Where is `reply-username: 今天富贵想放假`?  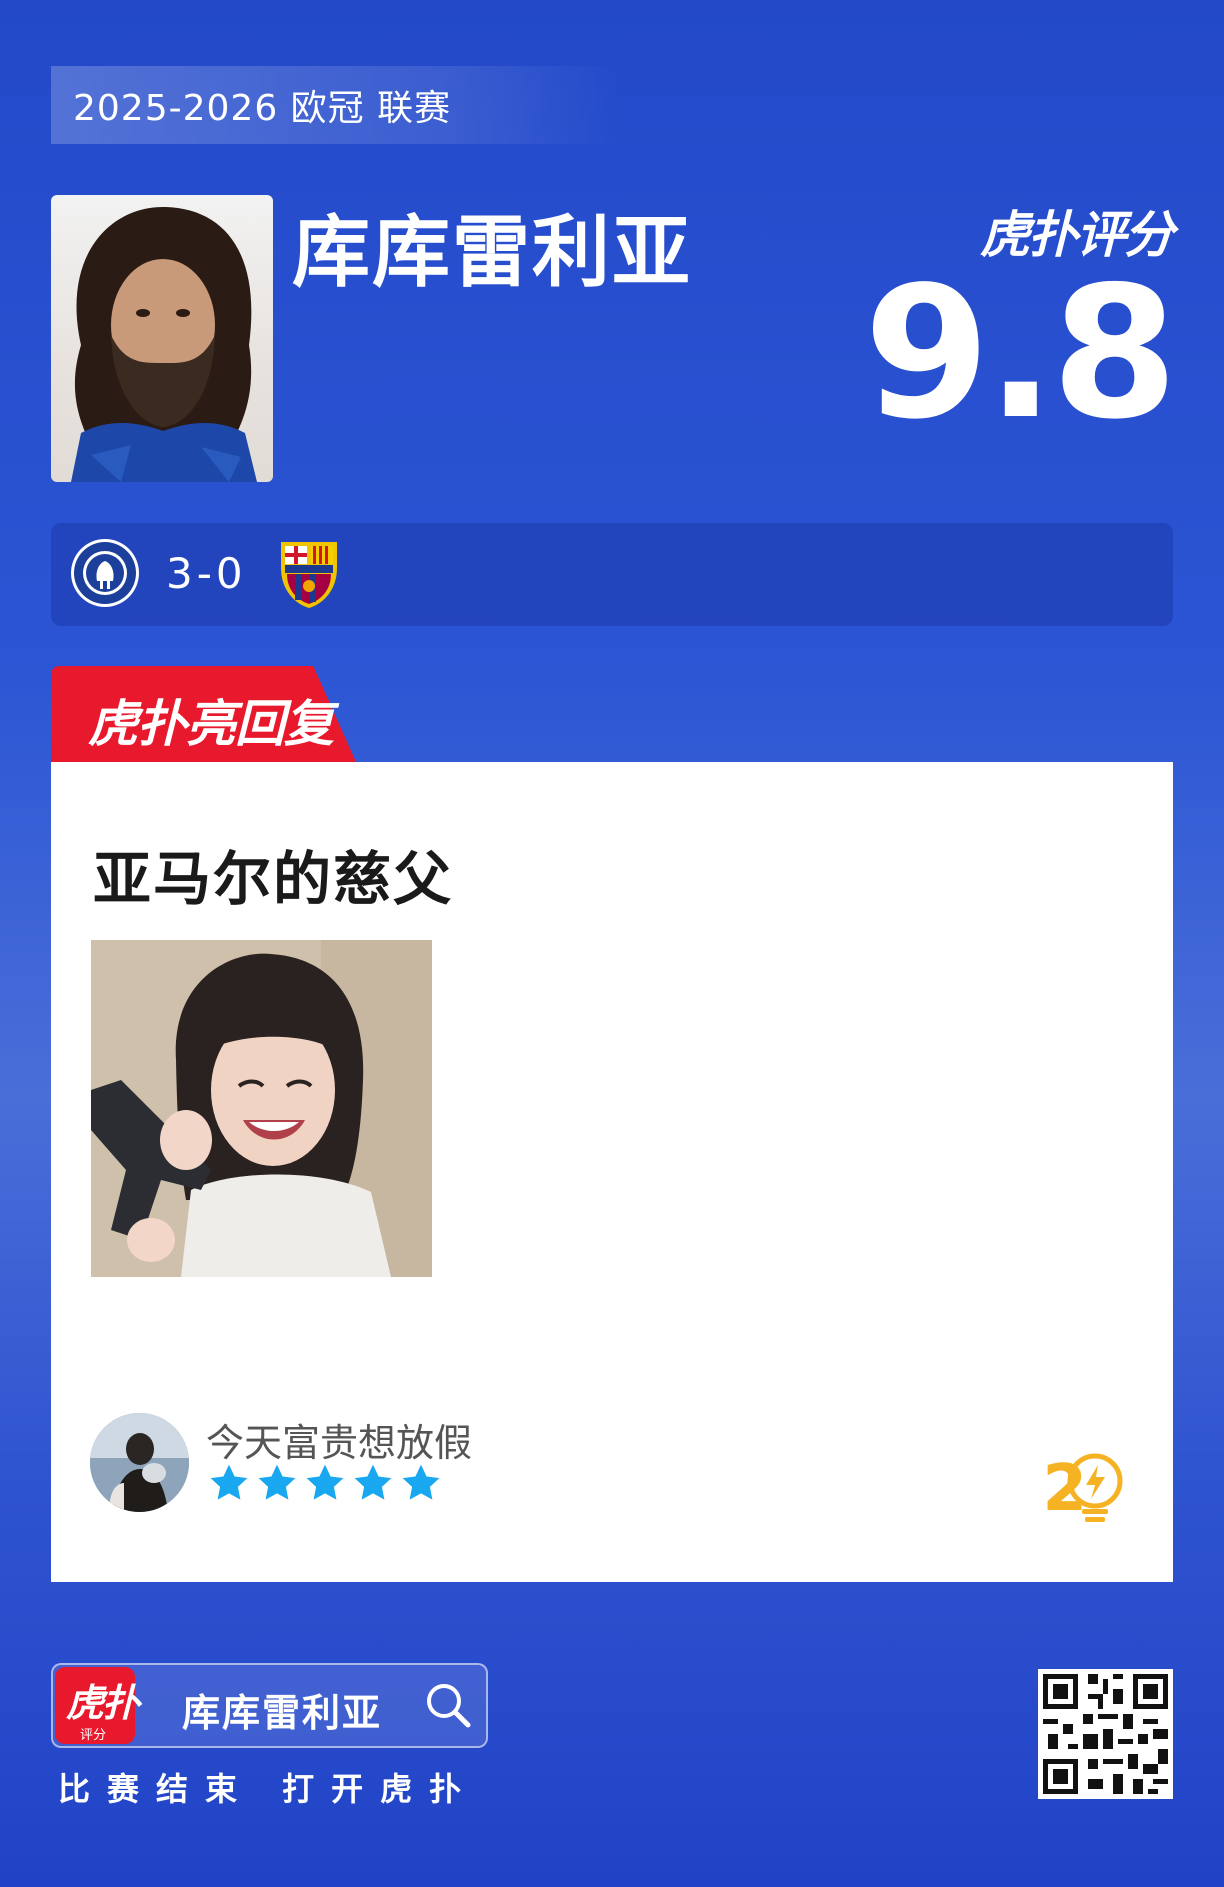 reply-username: 今天富贵想放假 is located at coordinates (339, 1439).